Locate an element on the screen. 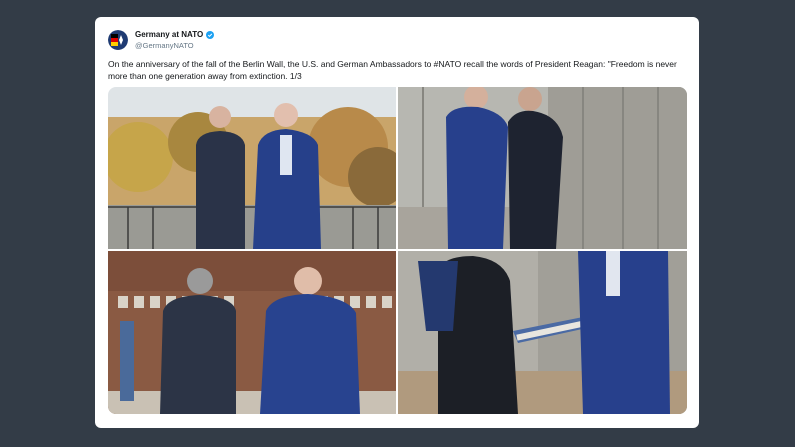  display-name: Germany at NATO is located at coordinates (169, 35).